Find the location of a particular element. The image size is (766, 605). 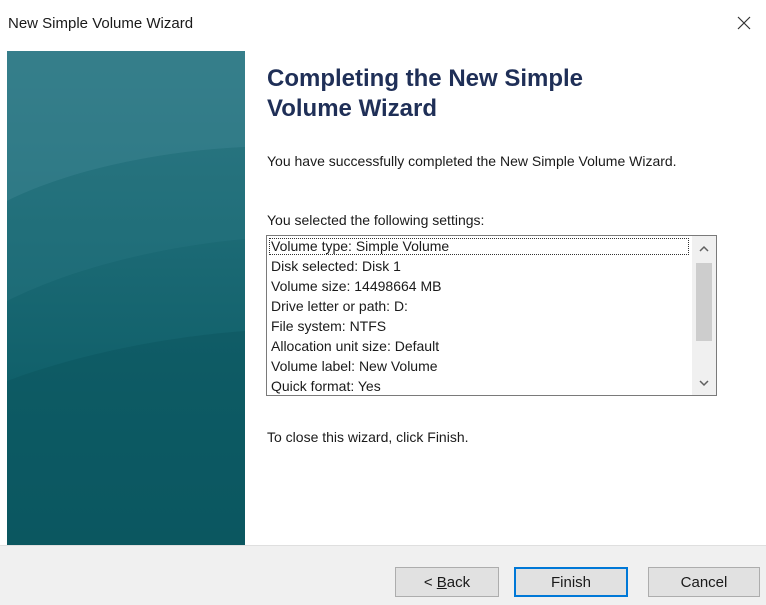

close-icon is located at coordinates (744, 23).